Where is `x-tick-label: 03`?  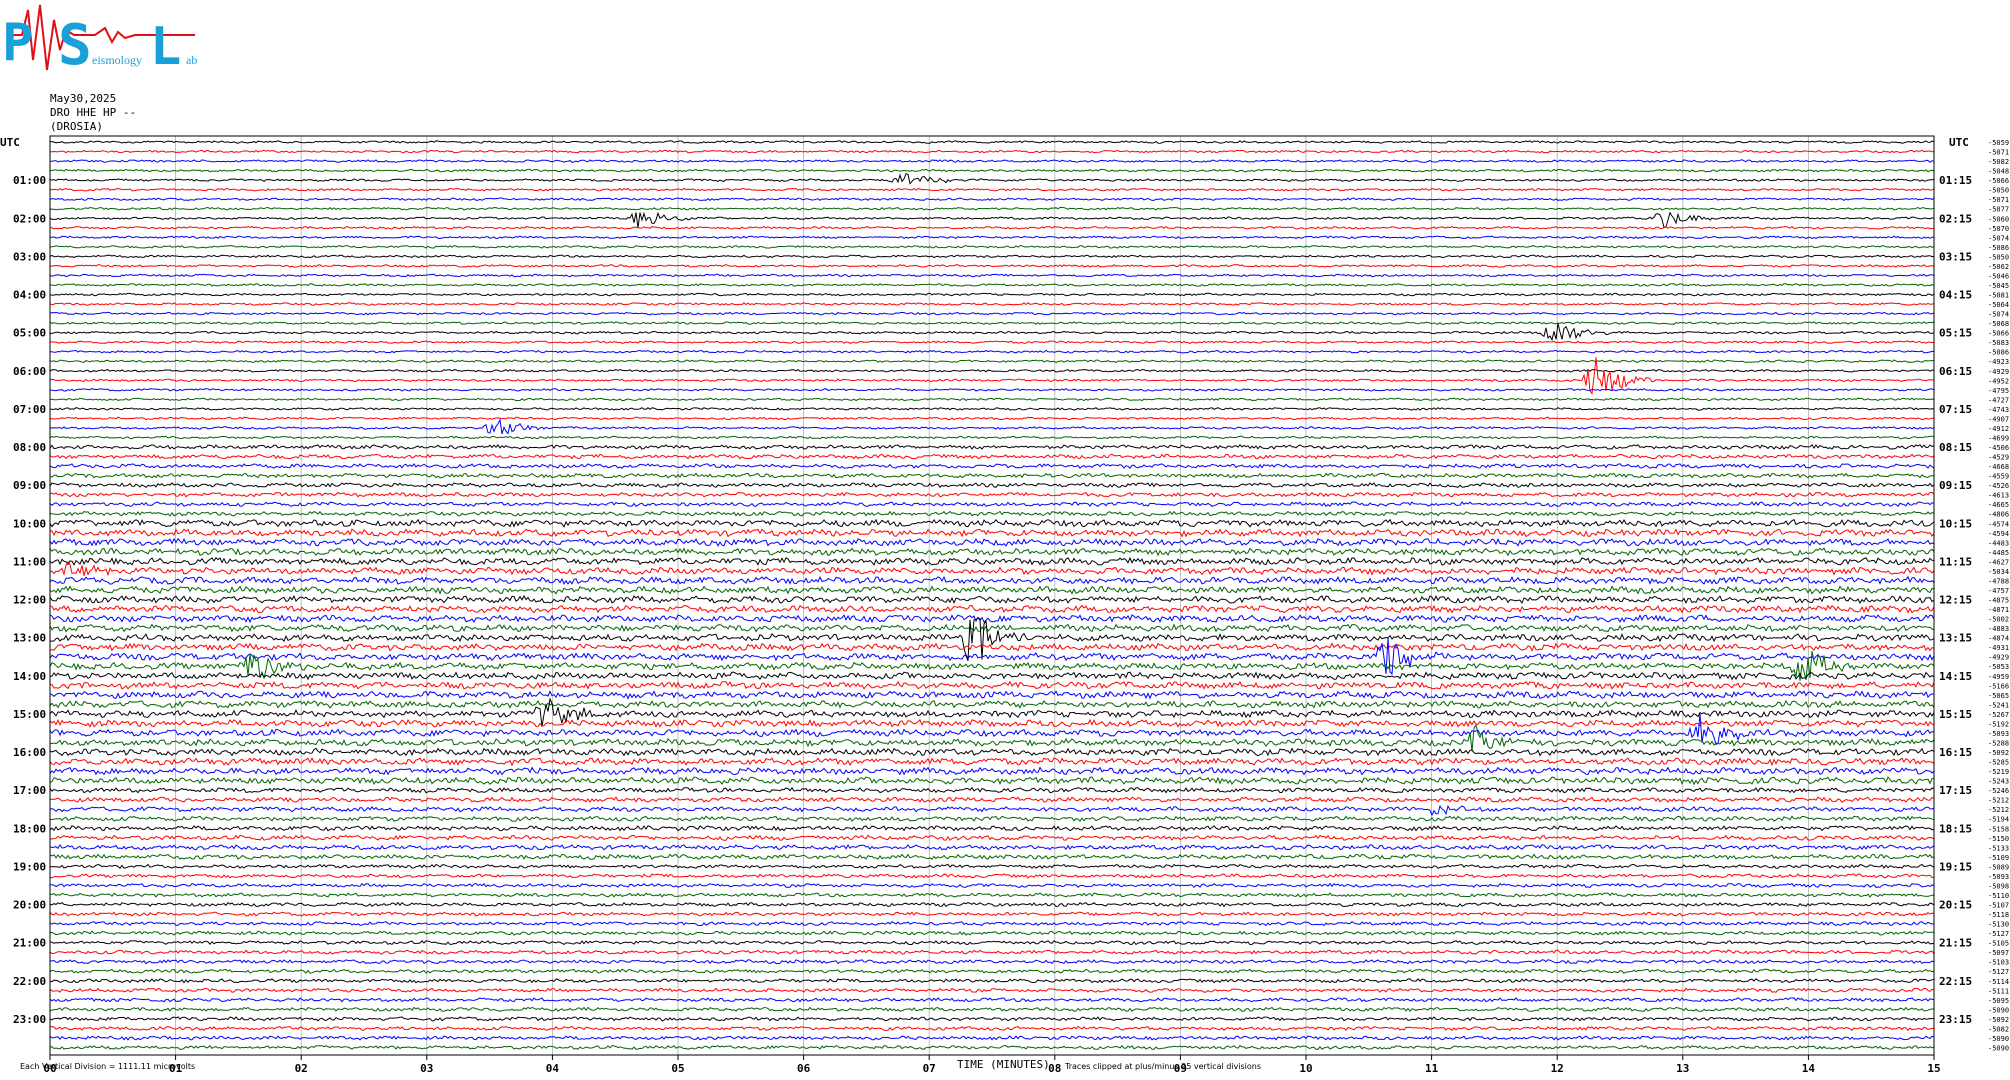
x-tick-label: 03 is located at coordinates (426, 1068).